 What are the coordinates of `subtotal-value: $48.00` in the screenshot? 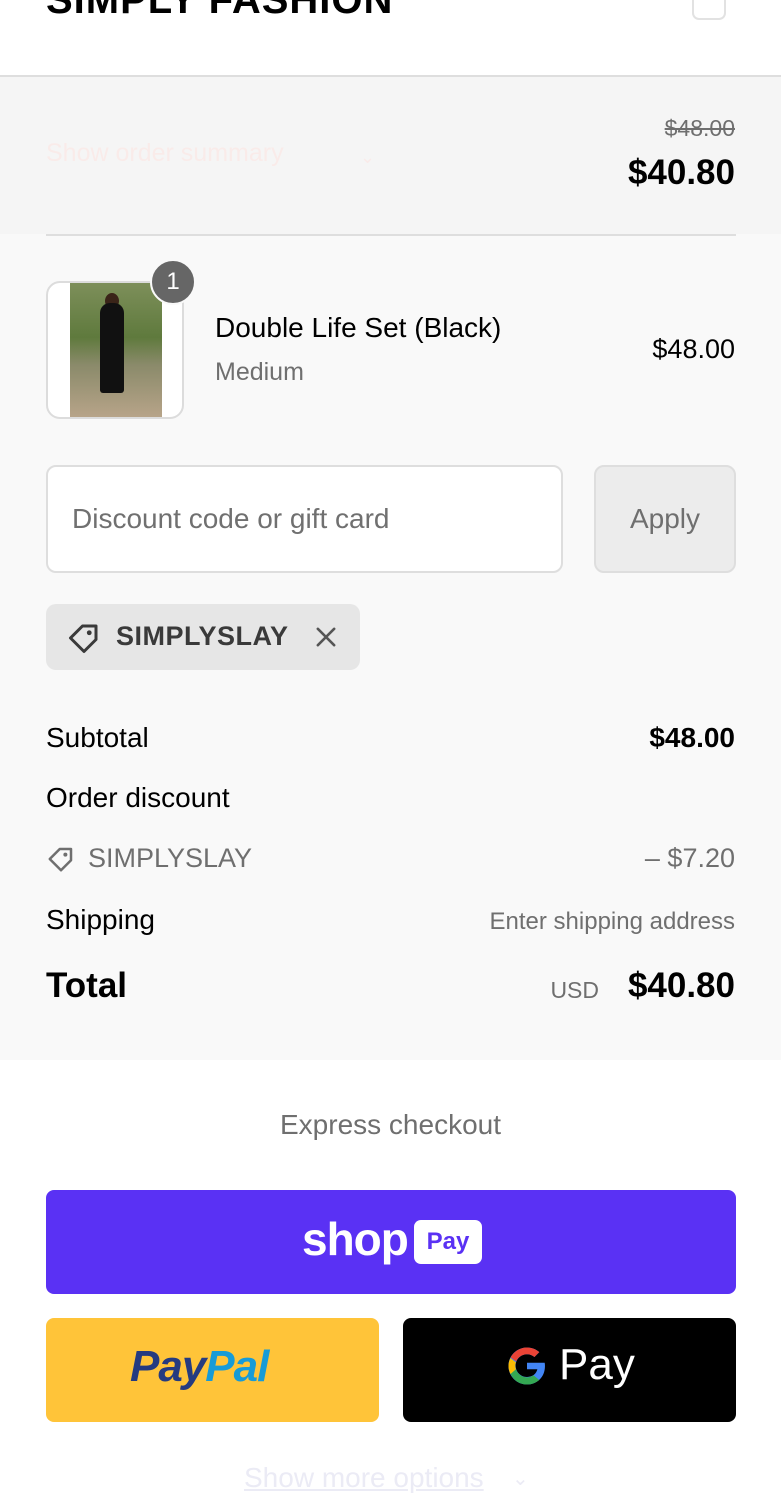 It's located at (692, 737).